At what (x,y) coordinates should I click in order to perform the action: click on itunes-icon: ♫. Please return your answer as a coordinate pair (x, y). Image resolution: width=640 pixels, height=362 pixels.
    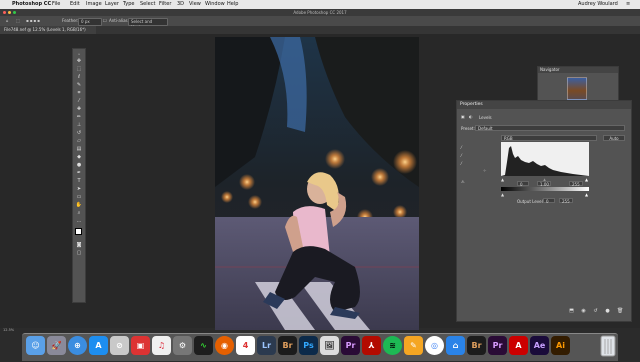
    Looking at the image, I should click on (161, 345).